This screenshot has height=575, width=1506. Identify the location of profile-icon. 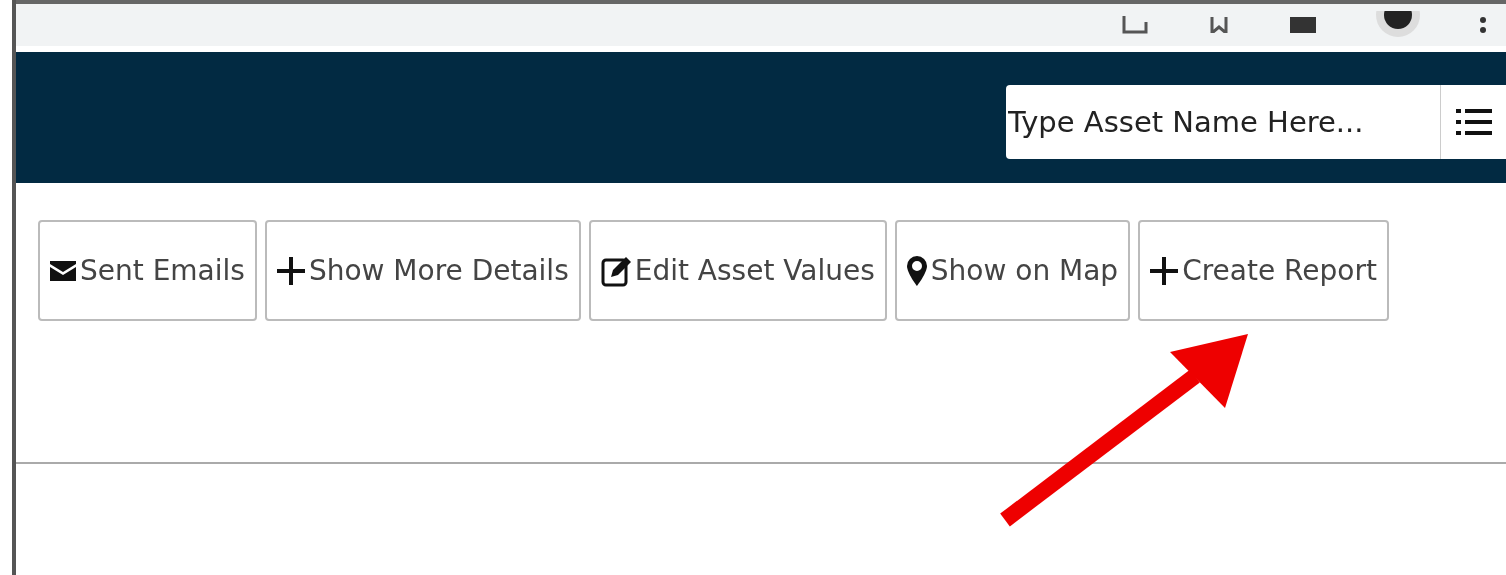
(1398, 25).